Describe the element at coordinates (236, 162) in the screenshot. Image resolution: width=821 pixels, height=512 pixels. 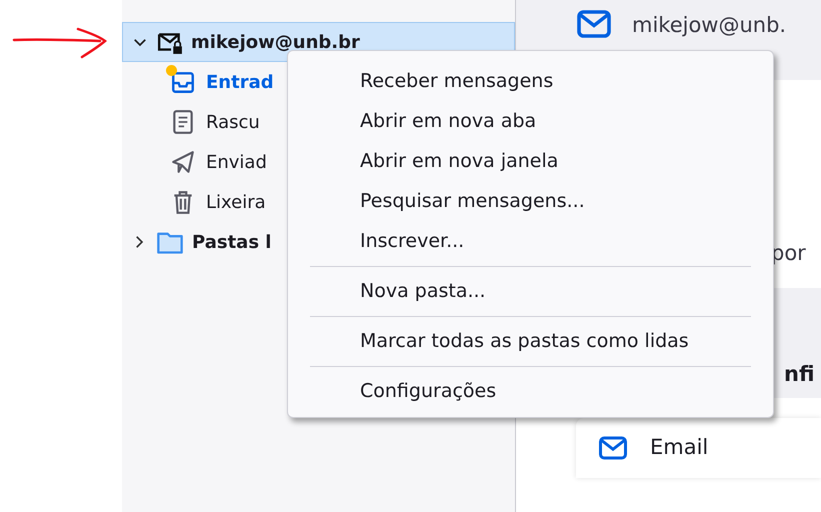
I see `folder-name: Enviad` at that location.